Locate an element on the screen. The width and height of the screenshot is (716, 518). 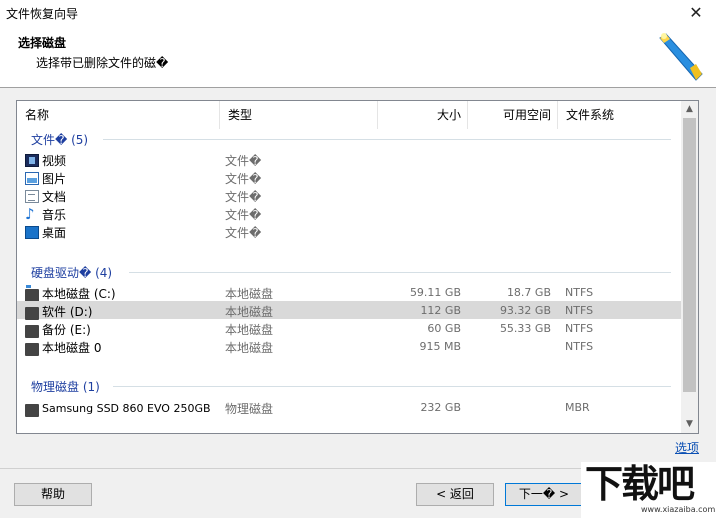
help-button: 帮助 is located at coordinates (53, 494).